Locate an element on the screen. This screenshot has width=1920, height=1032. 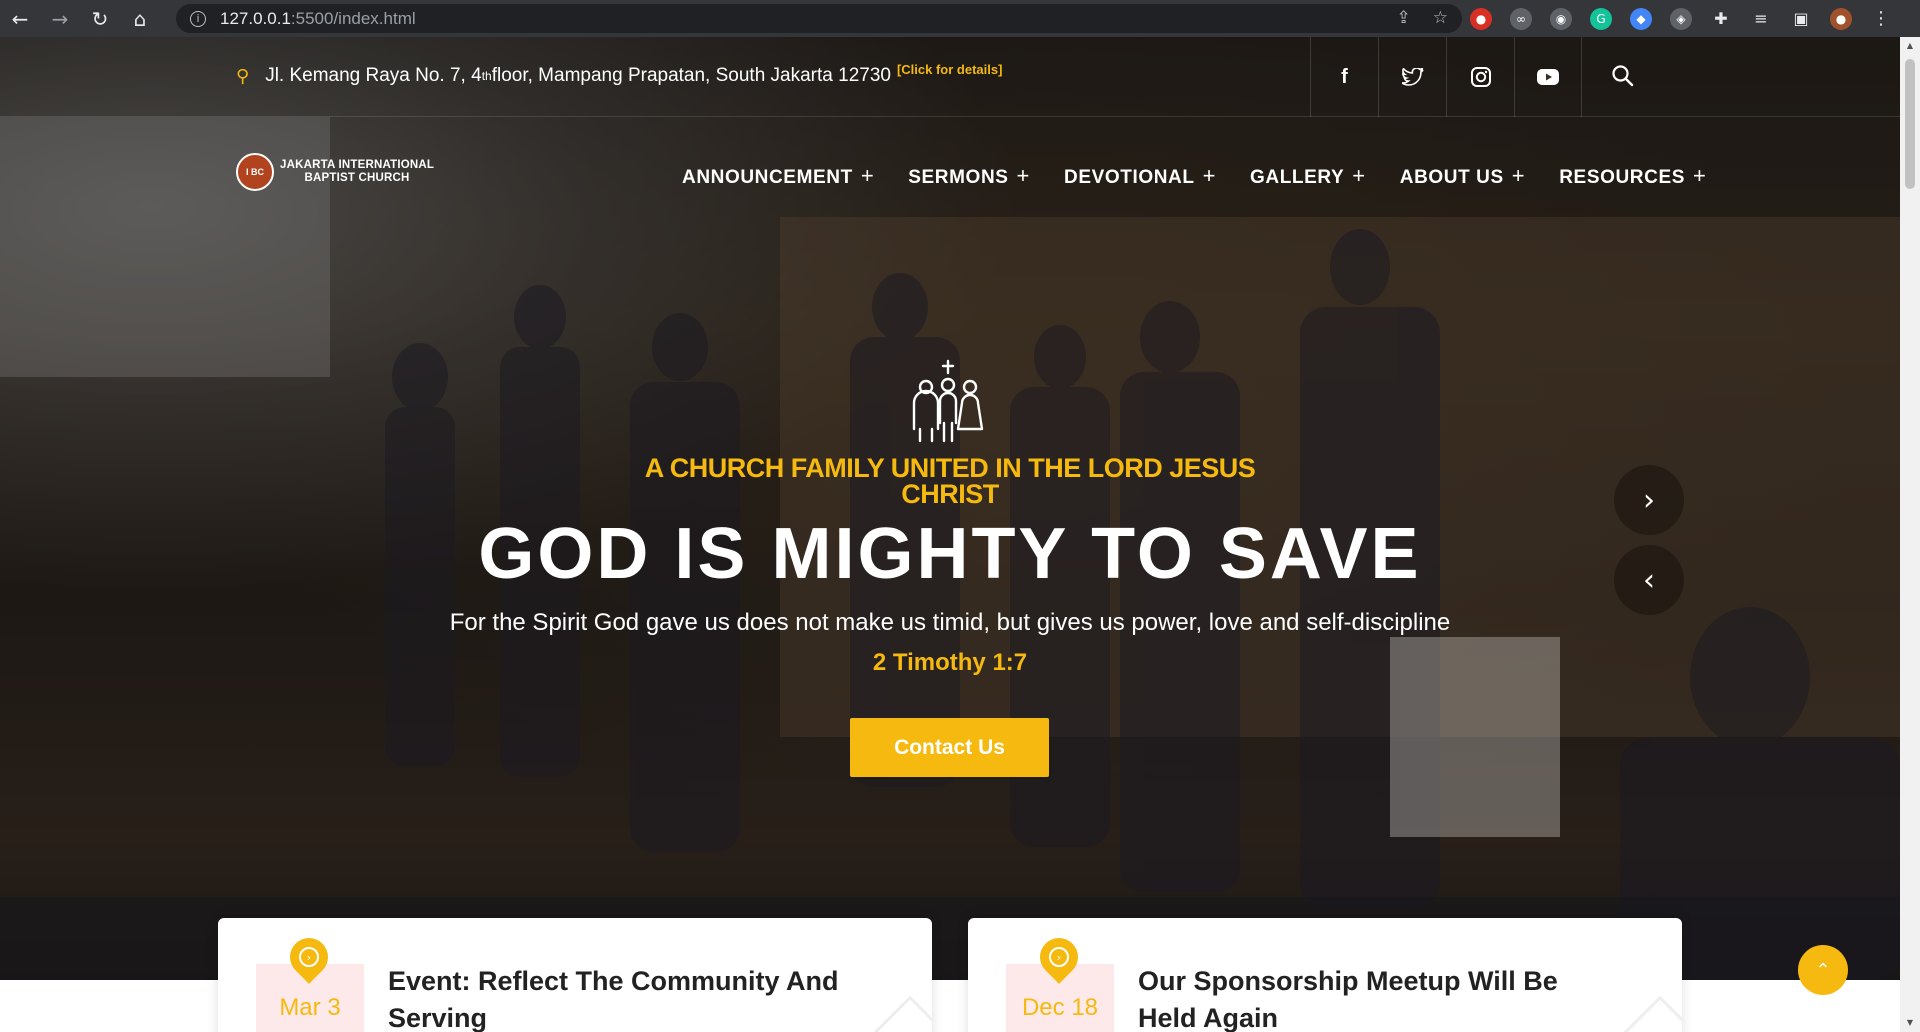
chevron-right-icon: › is located at coordinates (1649, 500).